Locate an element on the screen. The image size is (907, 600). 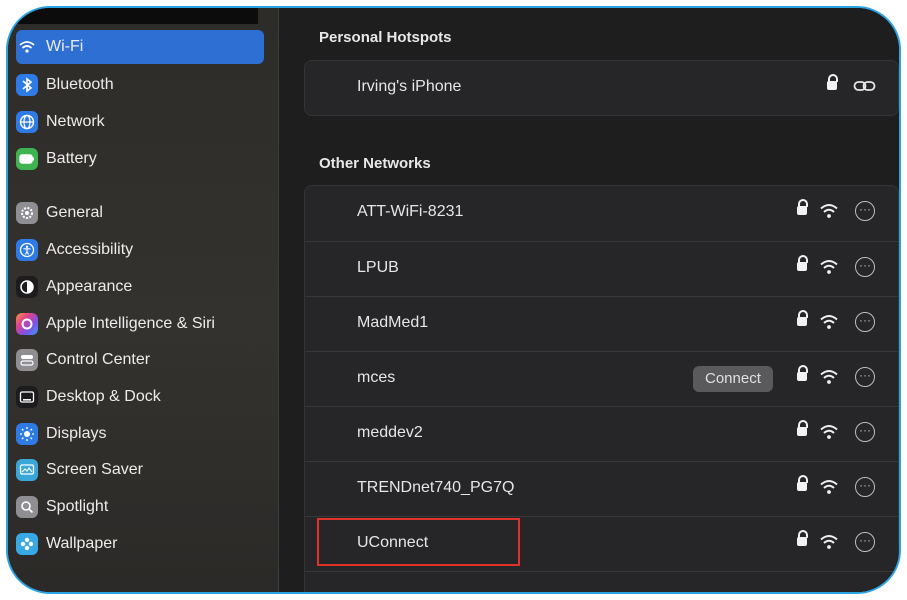
network-name: TRENDnet740_PG7Q is located at coordinates (436, 487).